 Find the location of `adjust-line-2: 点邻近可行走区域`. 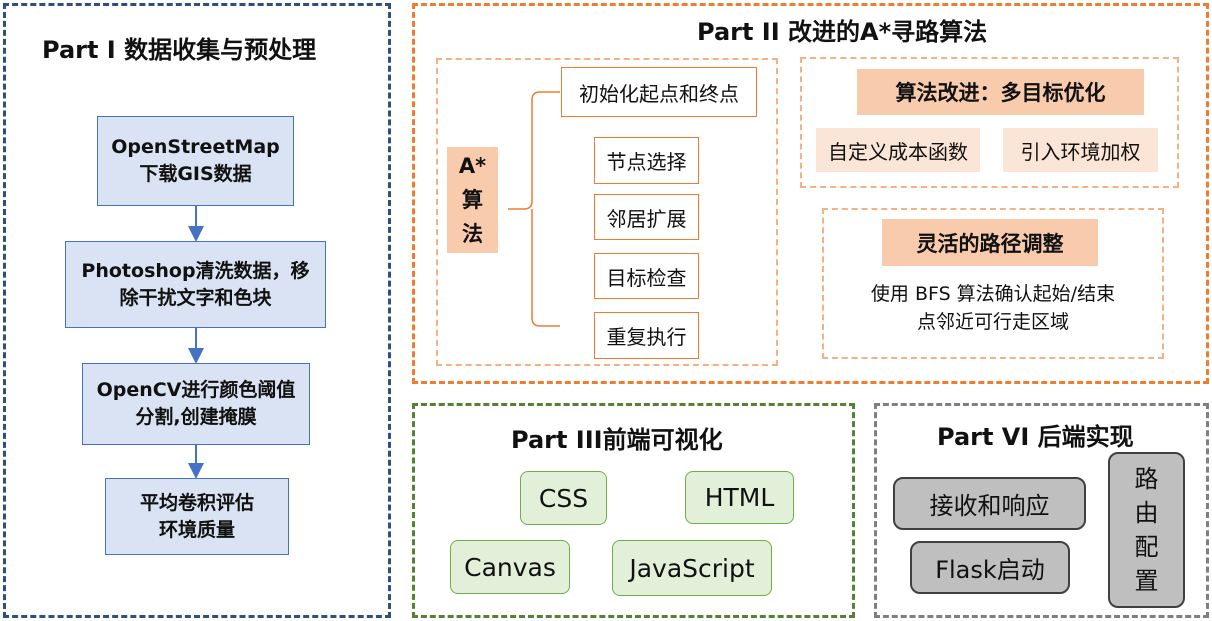

adjust-line-2: 点邻近可行走区域 is located at coordinates (992, 322).